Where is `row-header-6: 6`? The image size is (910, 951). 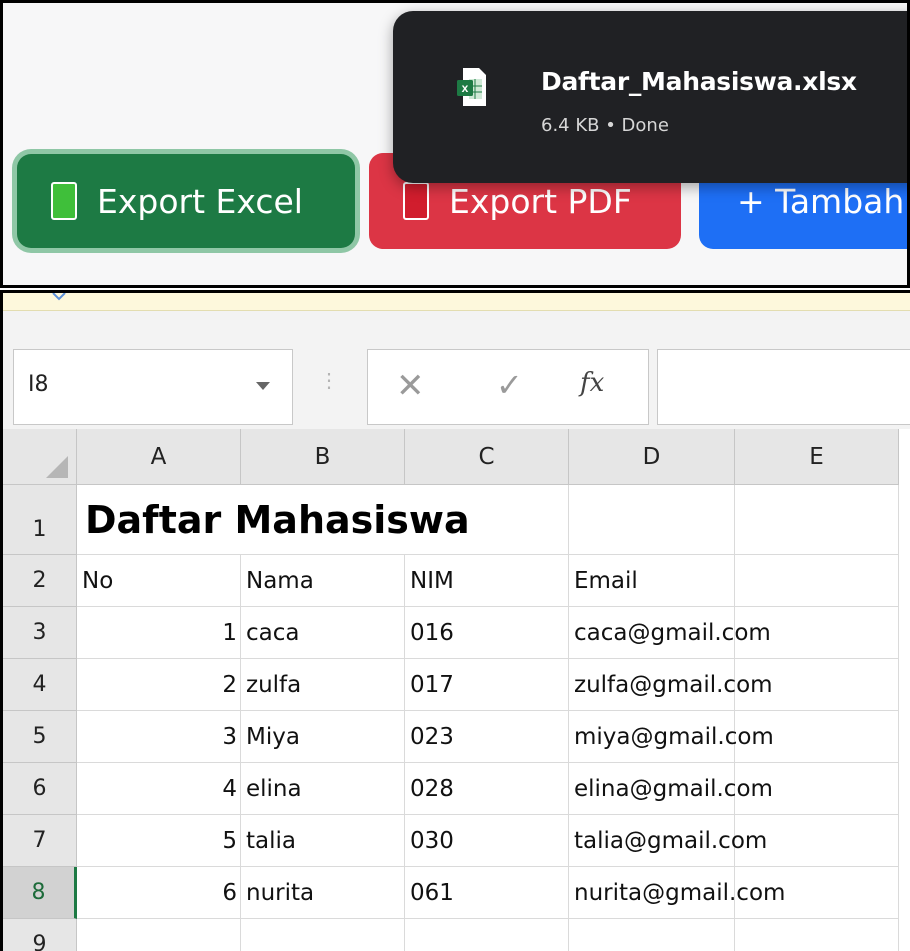 row-header-6: 6 is located at coordinates (40, 789).